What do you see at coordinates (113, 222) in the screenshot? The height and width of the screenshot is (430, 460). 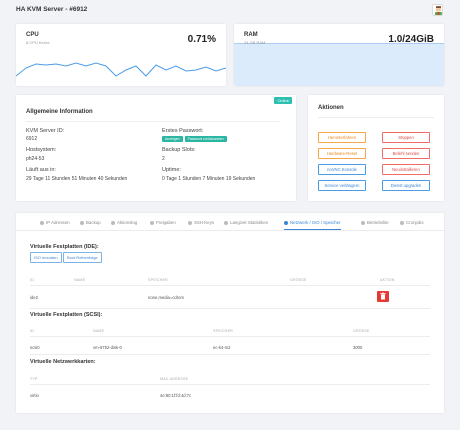 I see `log-icon` at bounding box center [113, 222].